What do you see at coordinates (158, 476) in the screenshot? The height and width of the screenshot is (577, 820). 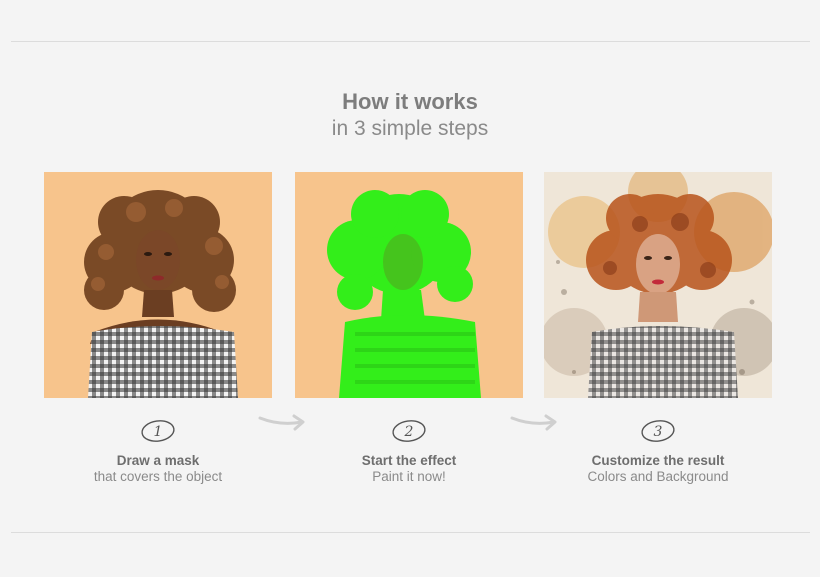 I see `step-1-subtitle: that covers the object` at bounding box center [158, 476].